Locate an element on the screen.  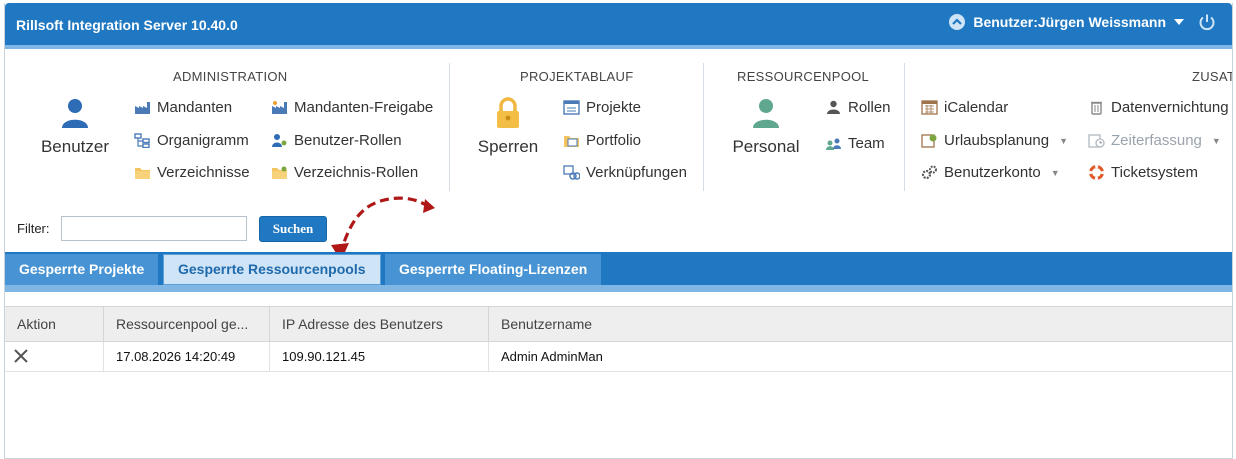
gears-icon is located at coordinates (929, 172).